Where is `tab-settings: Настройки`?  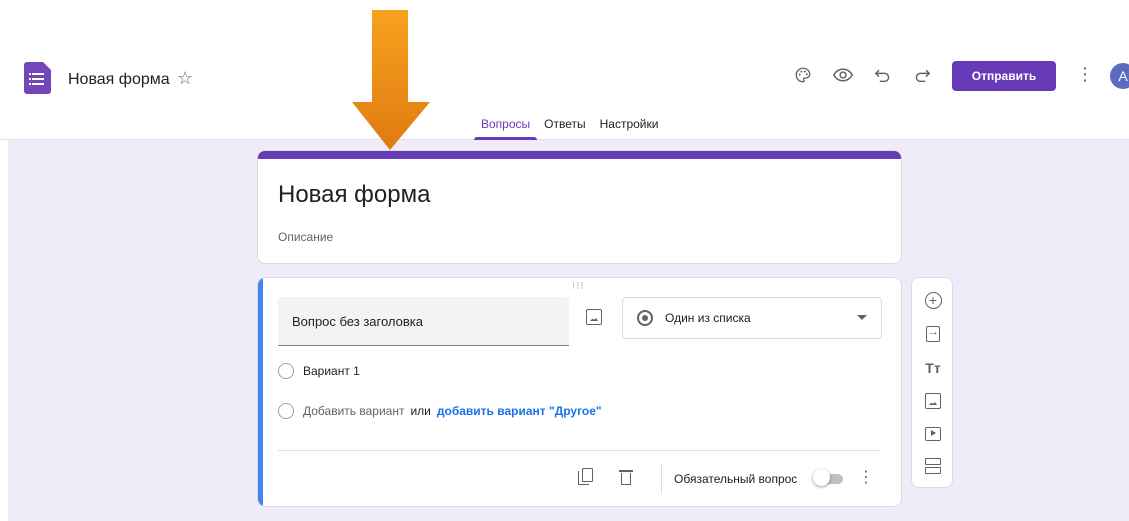
tab-settings: Настройки is located at coordinates (629, 128).